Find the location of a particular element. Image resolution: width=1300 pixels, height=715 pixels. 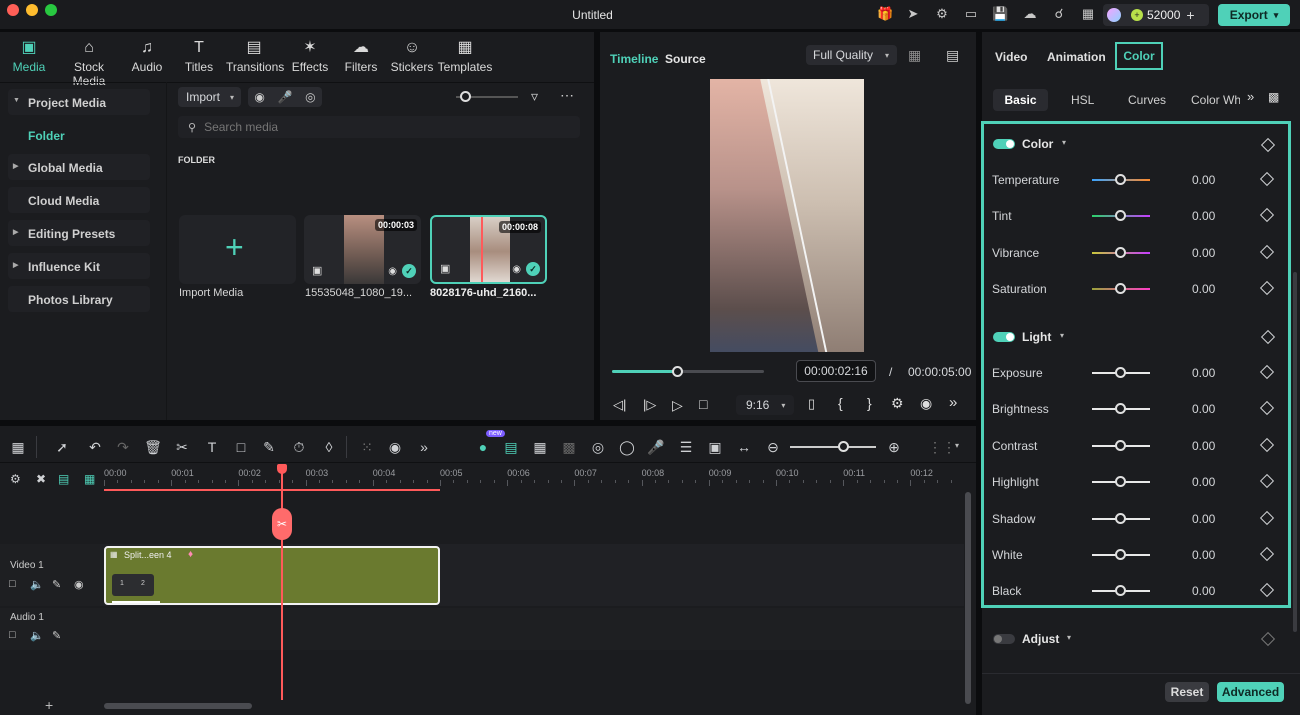

add-credits-icon: + is located at coordinates (1190, 15).